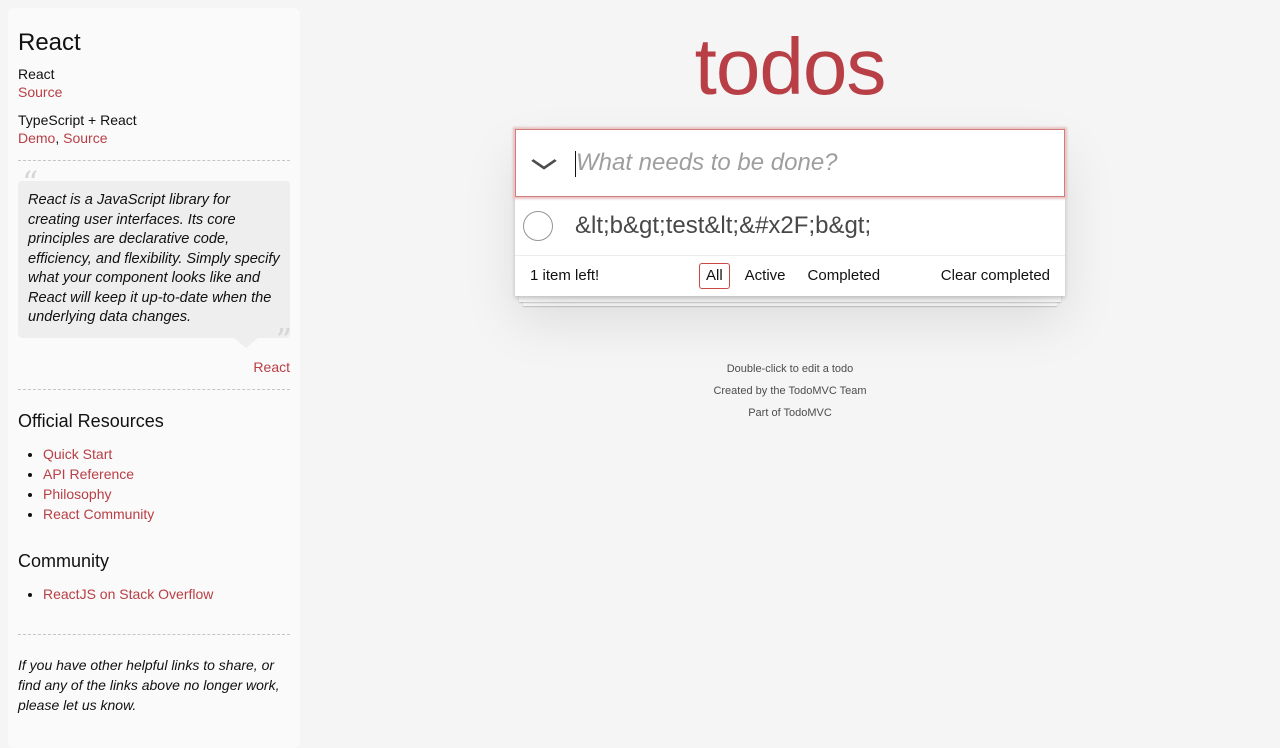 This screenshot has width=1280, height=748. I want to click on app-title: todos, so click(790, 66).